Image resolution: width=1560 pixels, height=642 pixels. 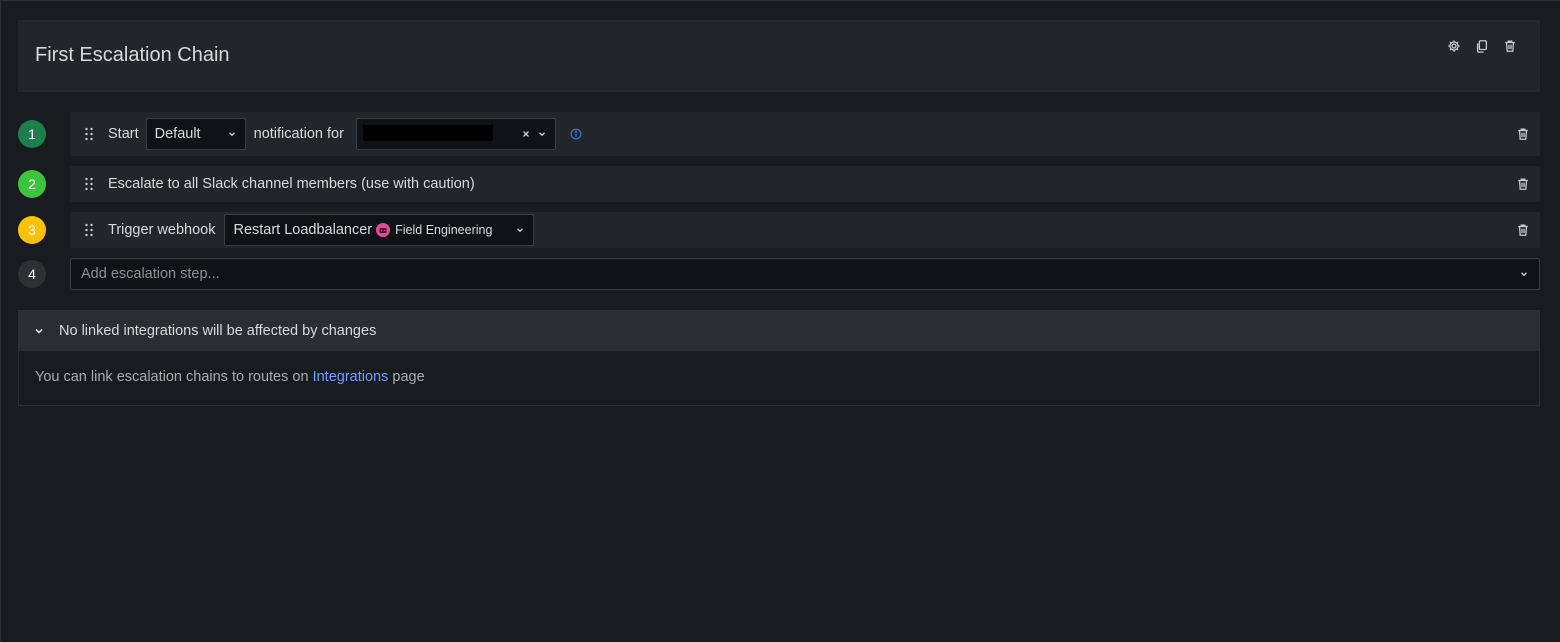 What do you see at coordinates (32, 230) in the screenshot?
I see `step-number-badge: 3` at bounding box center [32, 230].